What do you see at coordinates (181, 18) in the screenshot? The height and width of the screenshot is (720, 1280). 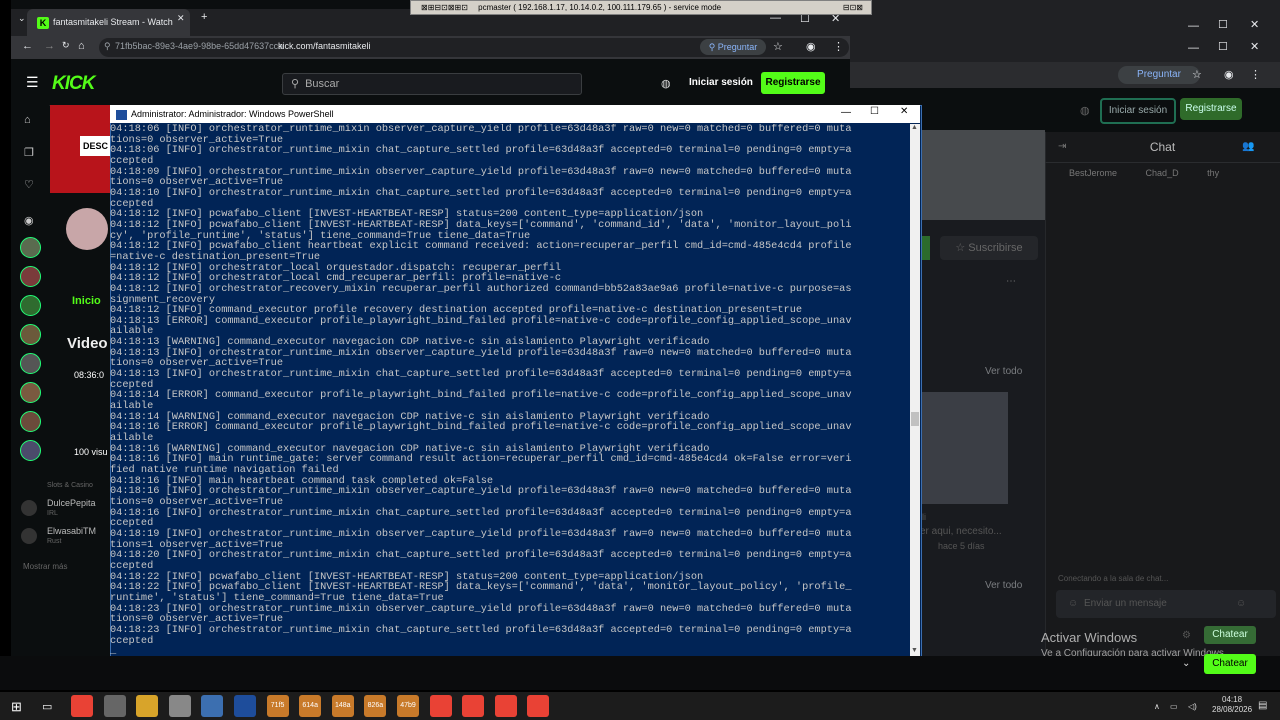 I see `tab-close-icon: ✕` at bounding box center [181, 18].